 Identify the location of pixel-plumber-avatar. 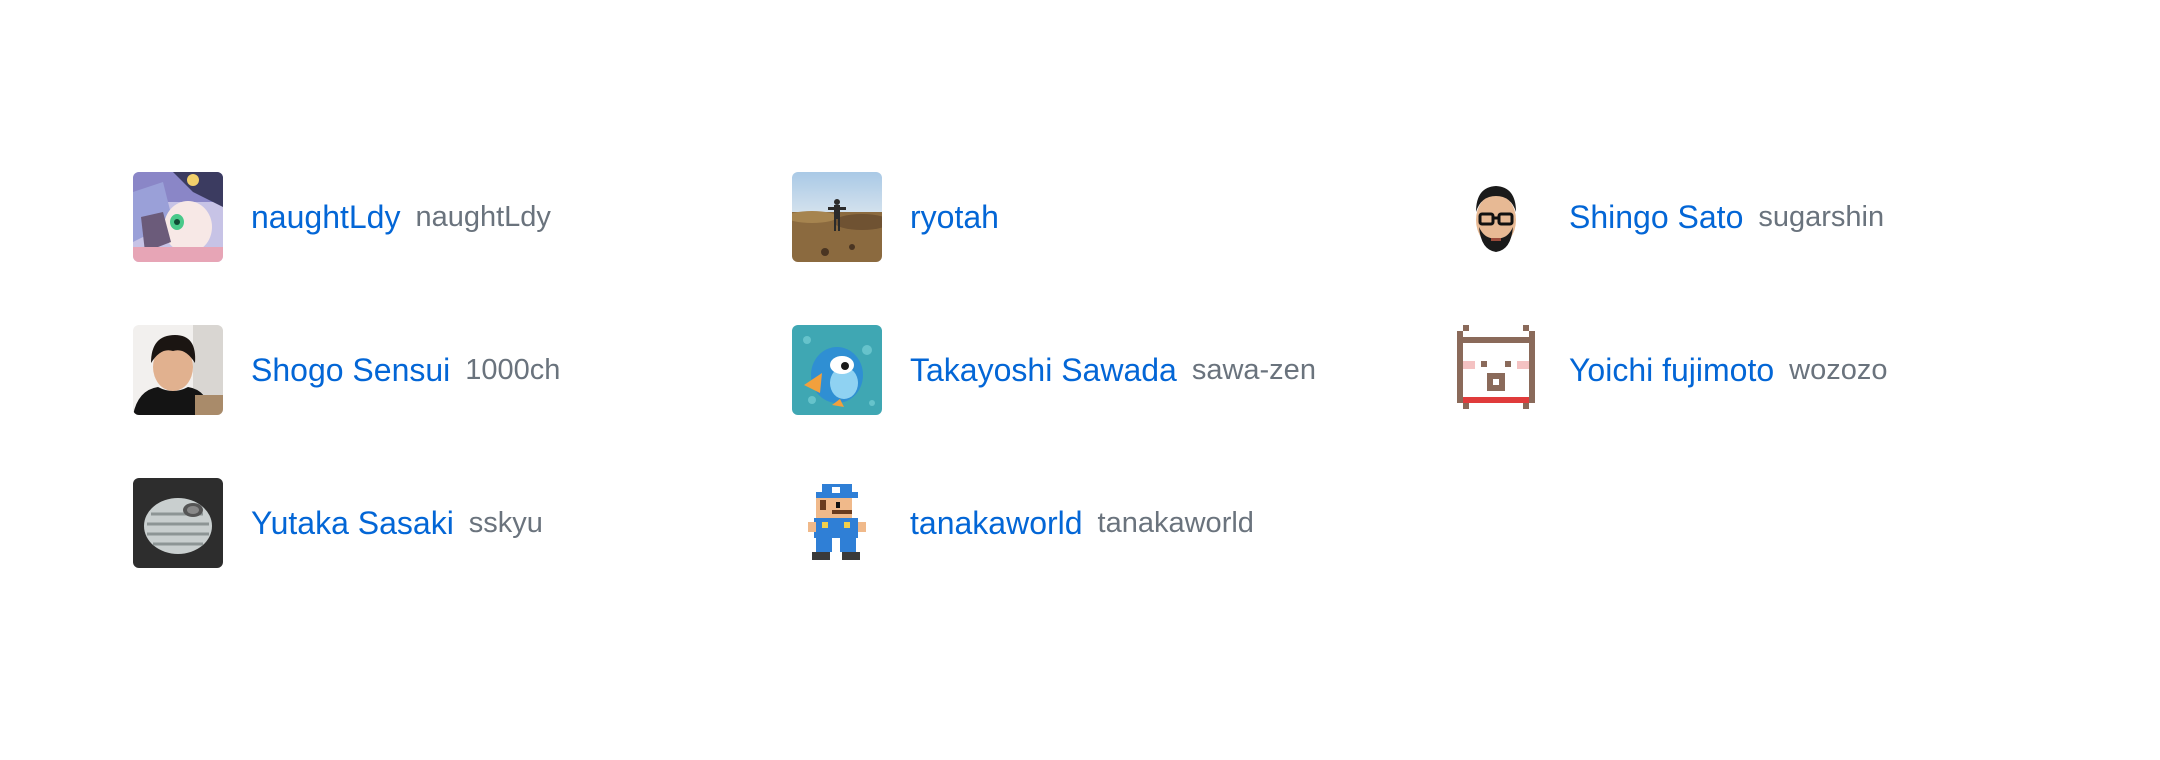
(837, 523).